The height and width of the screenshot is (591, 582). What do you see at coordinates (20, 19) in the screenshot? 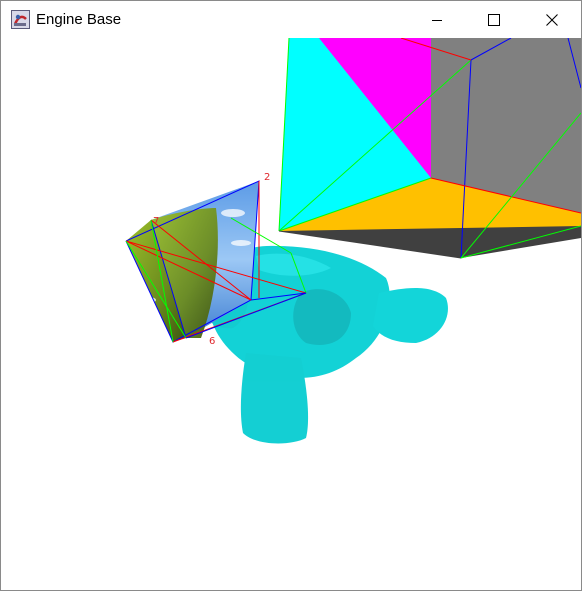
I see `java-app-icon` at bounding box center [20, 19].